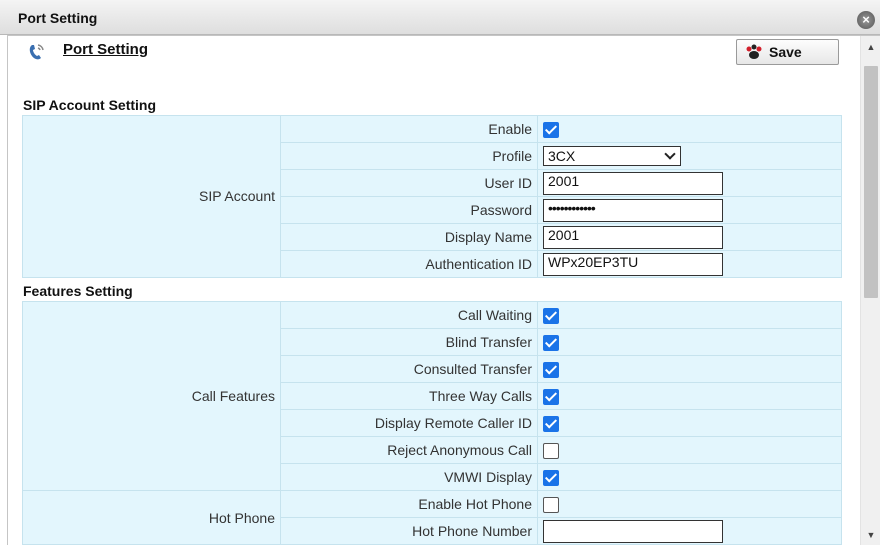  I want to click on save-button: Save, so click(787, 52).